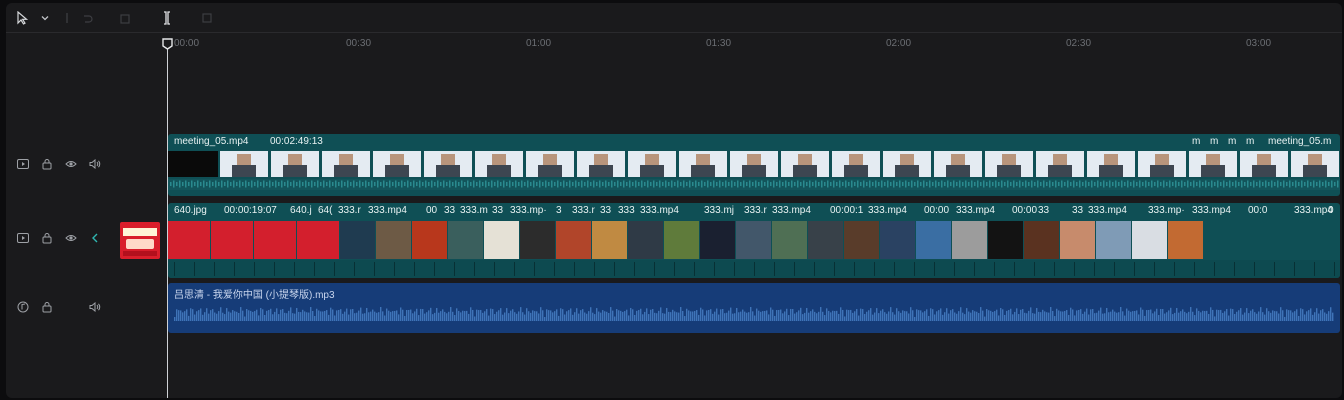 The image size is (1344, 400). Describe the element at coordinates (559, 210) in the screenshot. I see `overlay-clip-label: 3` at that location.